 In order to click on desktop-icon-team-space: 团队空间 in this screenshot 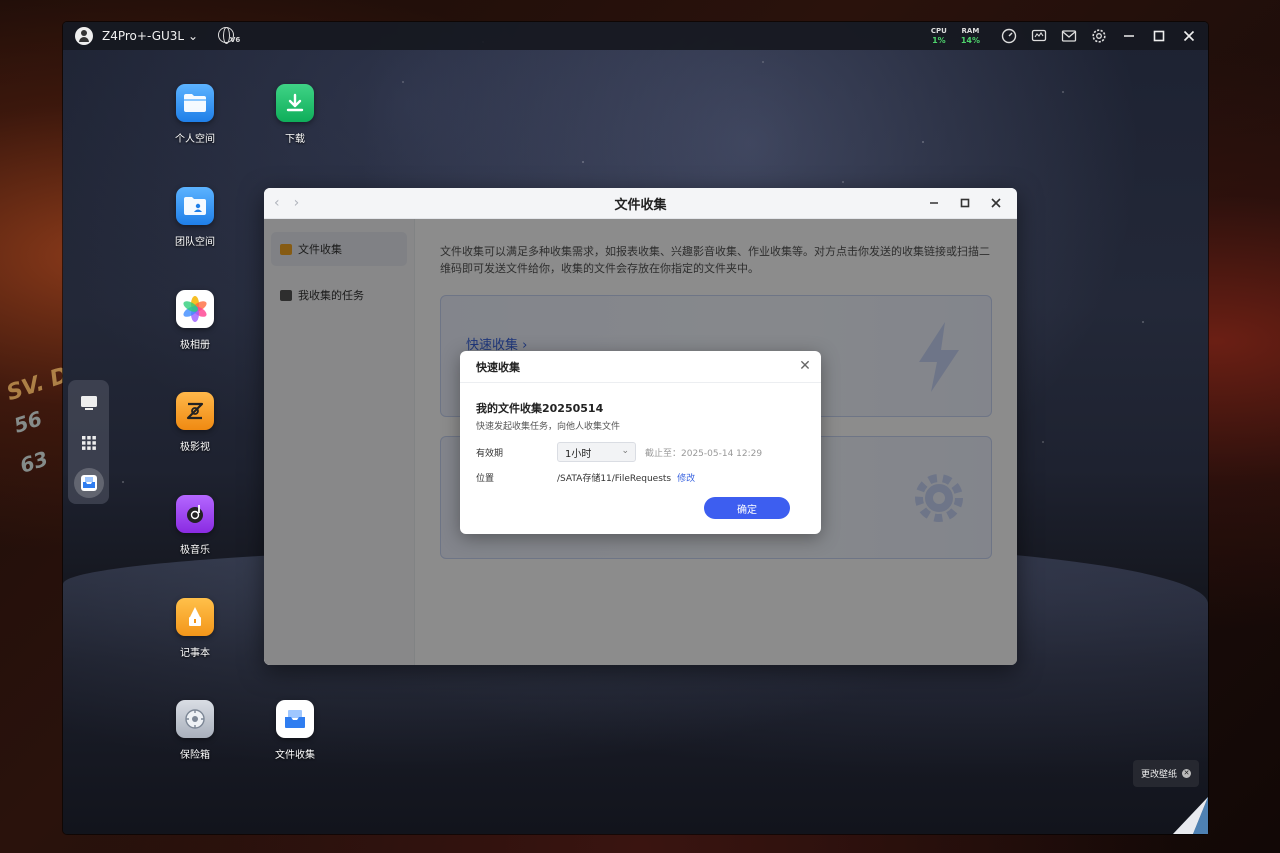, I will do `click(195, 217)`.